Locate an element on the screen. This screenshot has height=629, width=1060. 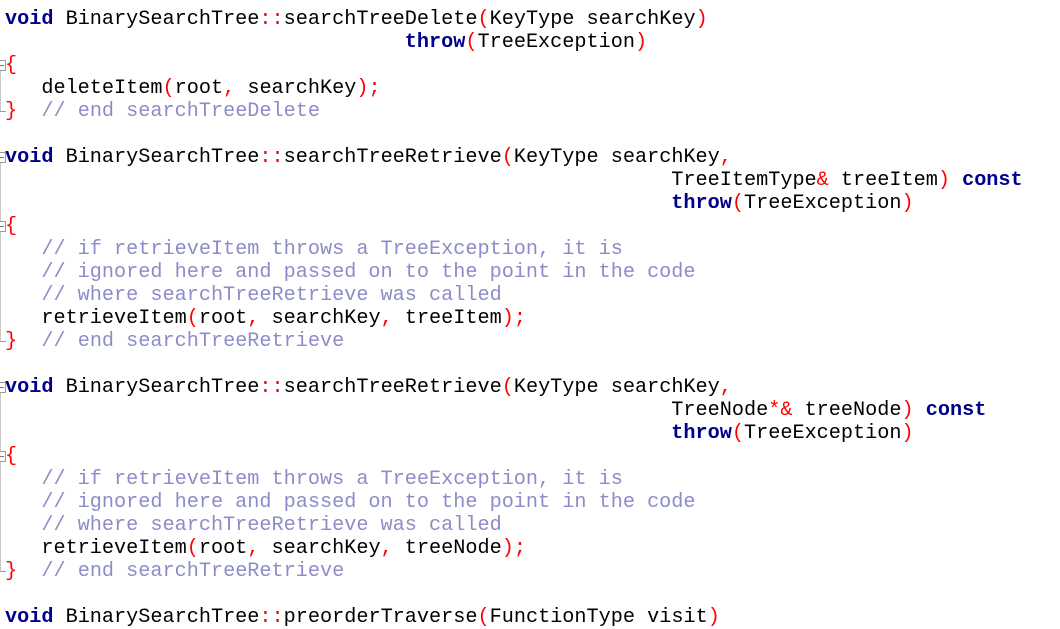
identifier-token: preorderTraverse is located at coordinates (380, 617).